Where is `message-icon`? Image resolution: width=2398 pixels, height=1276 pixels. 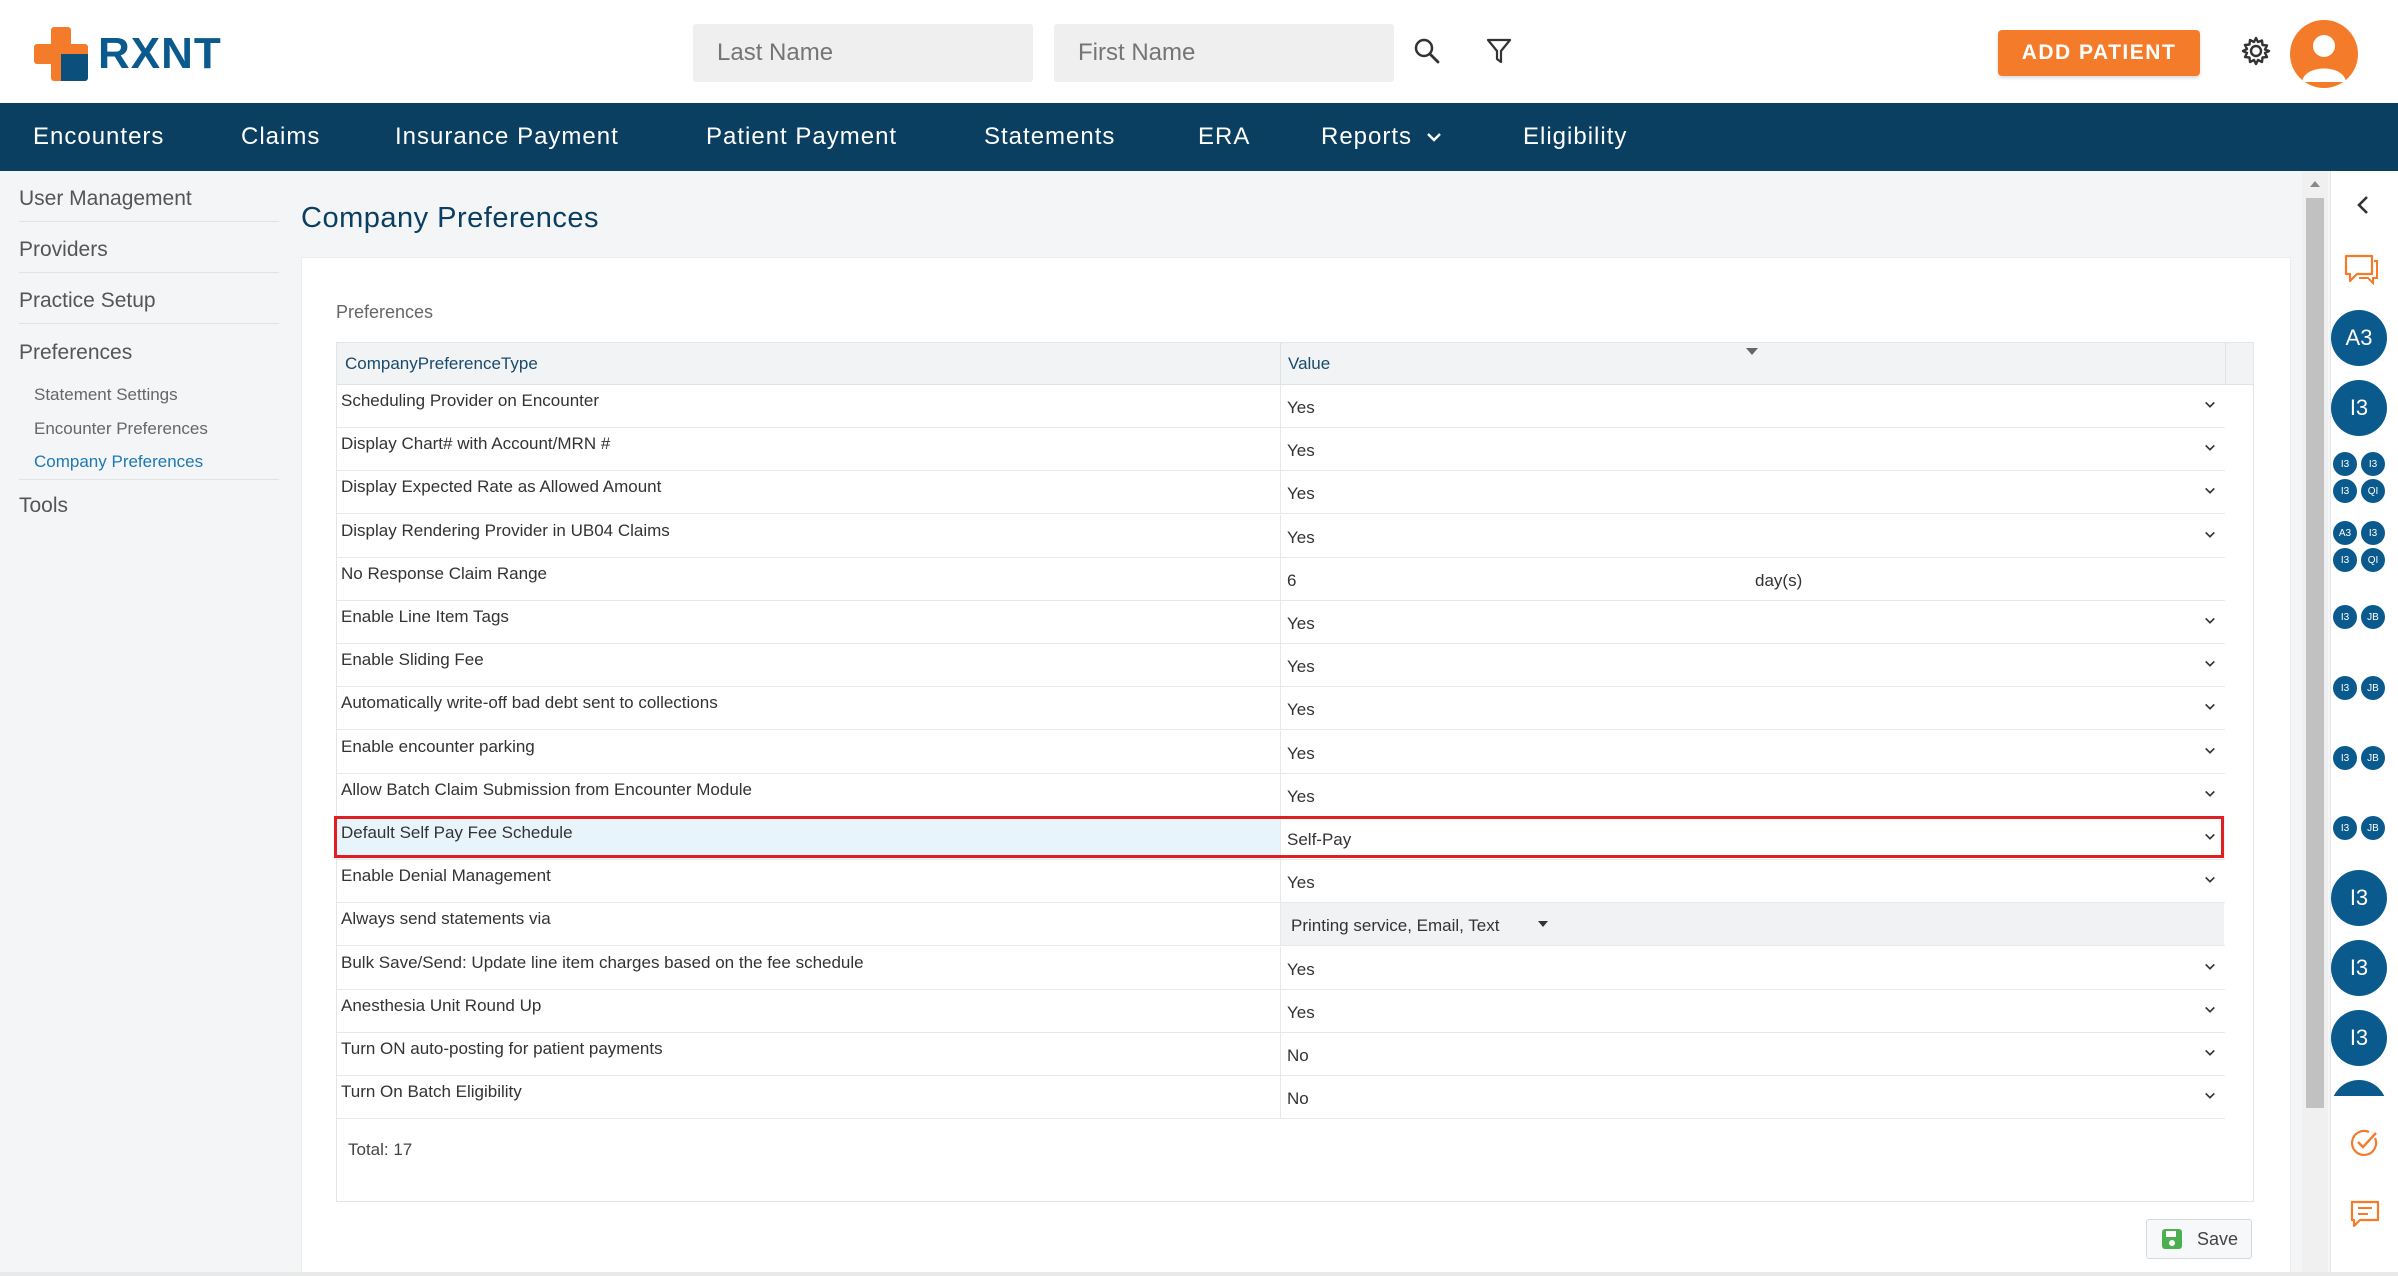
message-icon is located at coordinates (2365, 1214).